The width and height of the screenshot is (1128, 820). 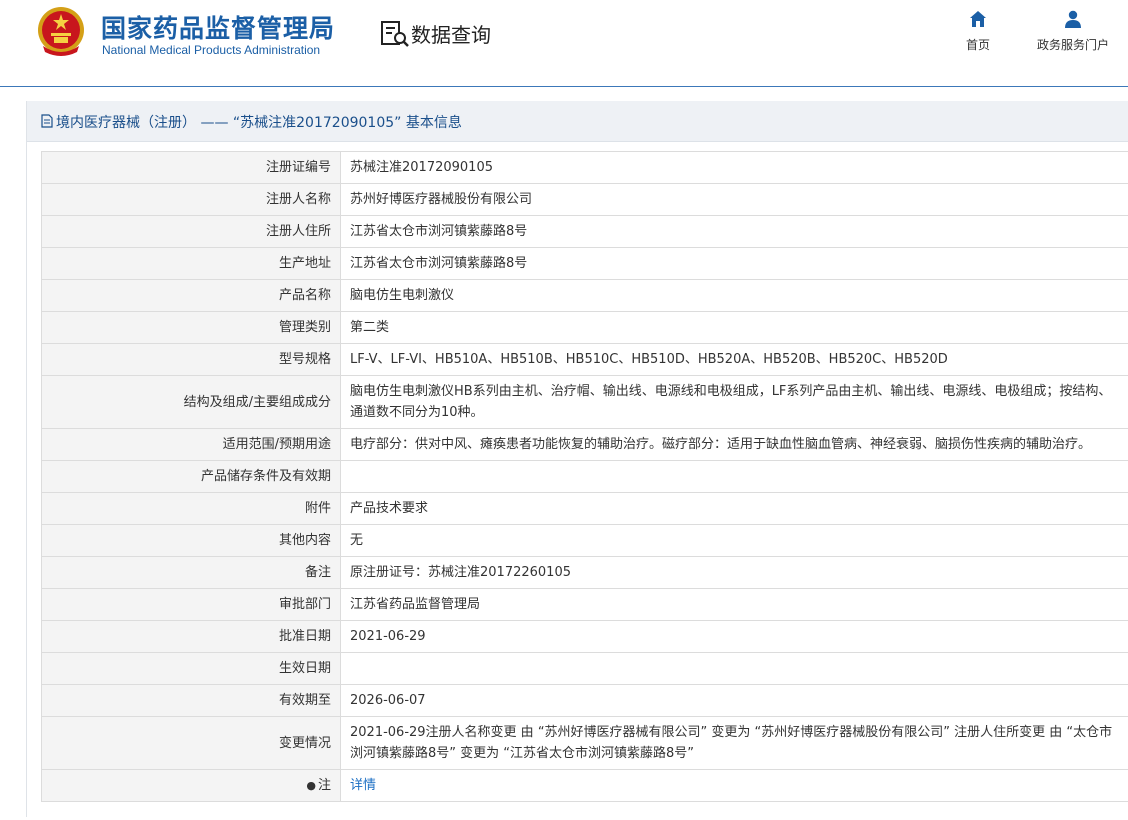 What do you see at coordinates (1072, 45) in the screenshot?
I see `nav-portal-label: 政务服务门户` at bounding box center [1072, 45].